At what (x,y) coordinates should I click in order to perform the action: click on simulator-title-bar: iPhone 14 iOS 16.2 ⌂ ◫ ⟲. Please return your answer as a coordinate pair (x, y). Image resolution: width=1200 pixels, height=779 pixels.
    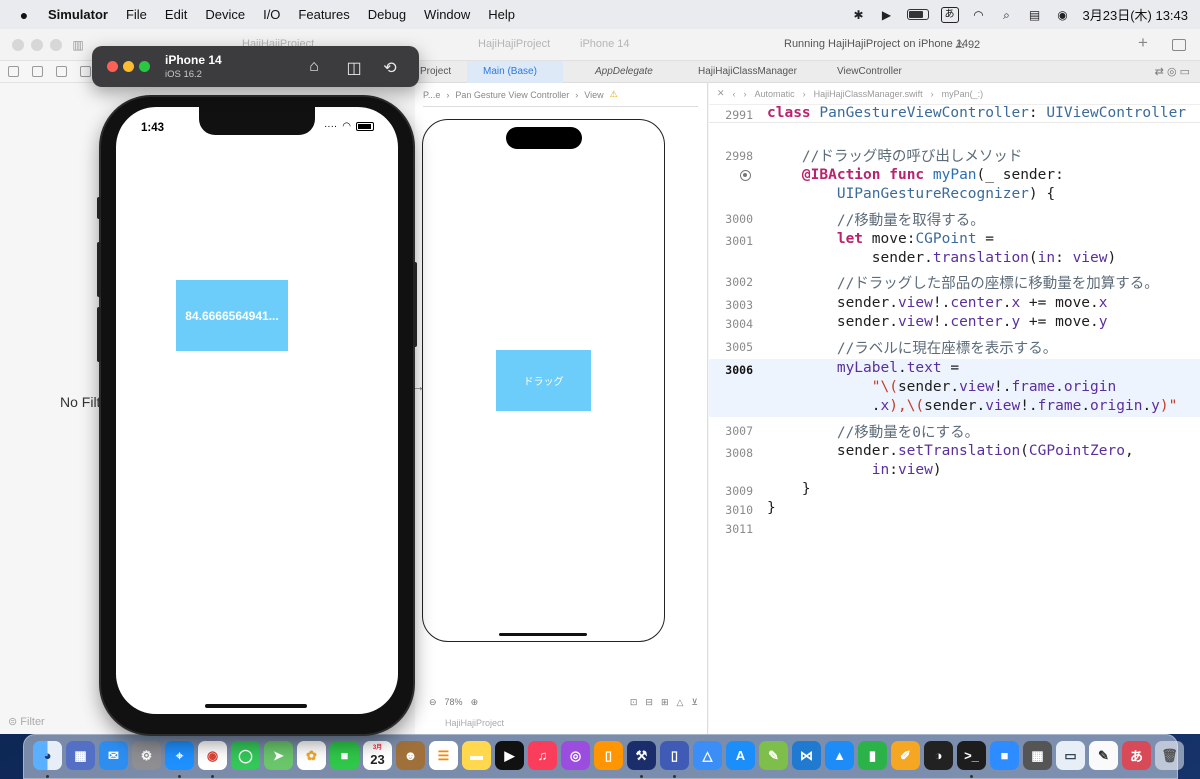
    Looking at the image, I should click on (255, 66).